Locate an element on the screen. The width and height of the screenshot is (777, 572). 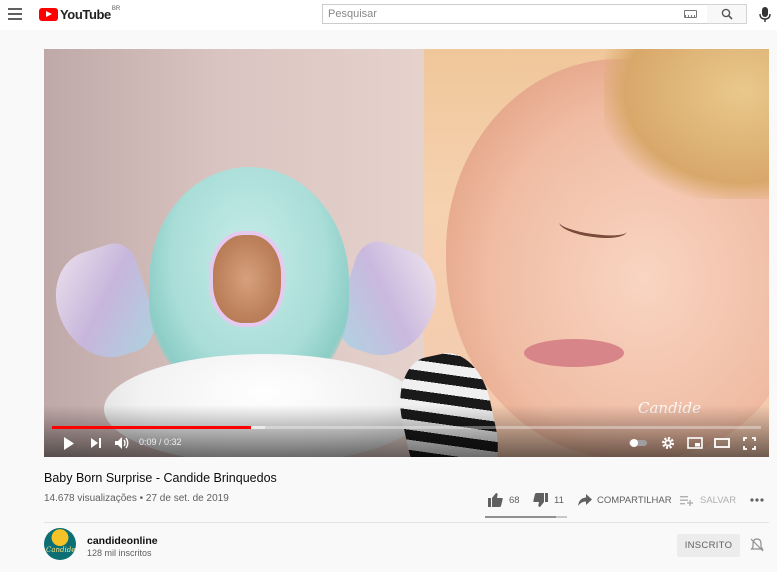
miniplayer-icon is located at coordinates (695, 443).